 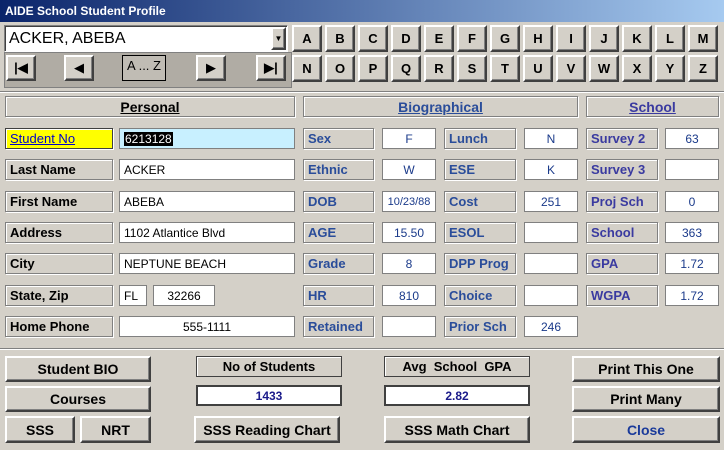 I want to click on section-school: School, so click(x=652, y=106).